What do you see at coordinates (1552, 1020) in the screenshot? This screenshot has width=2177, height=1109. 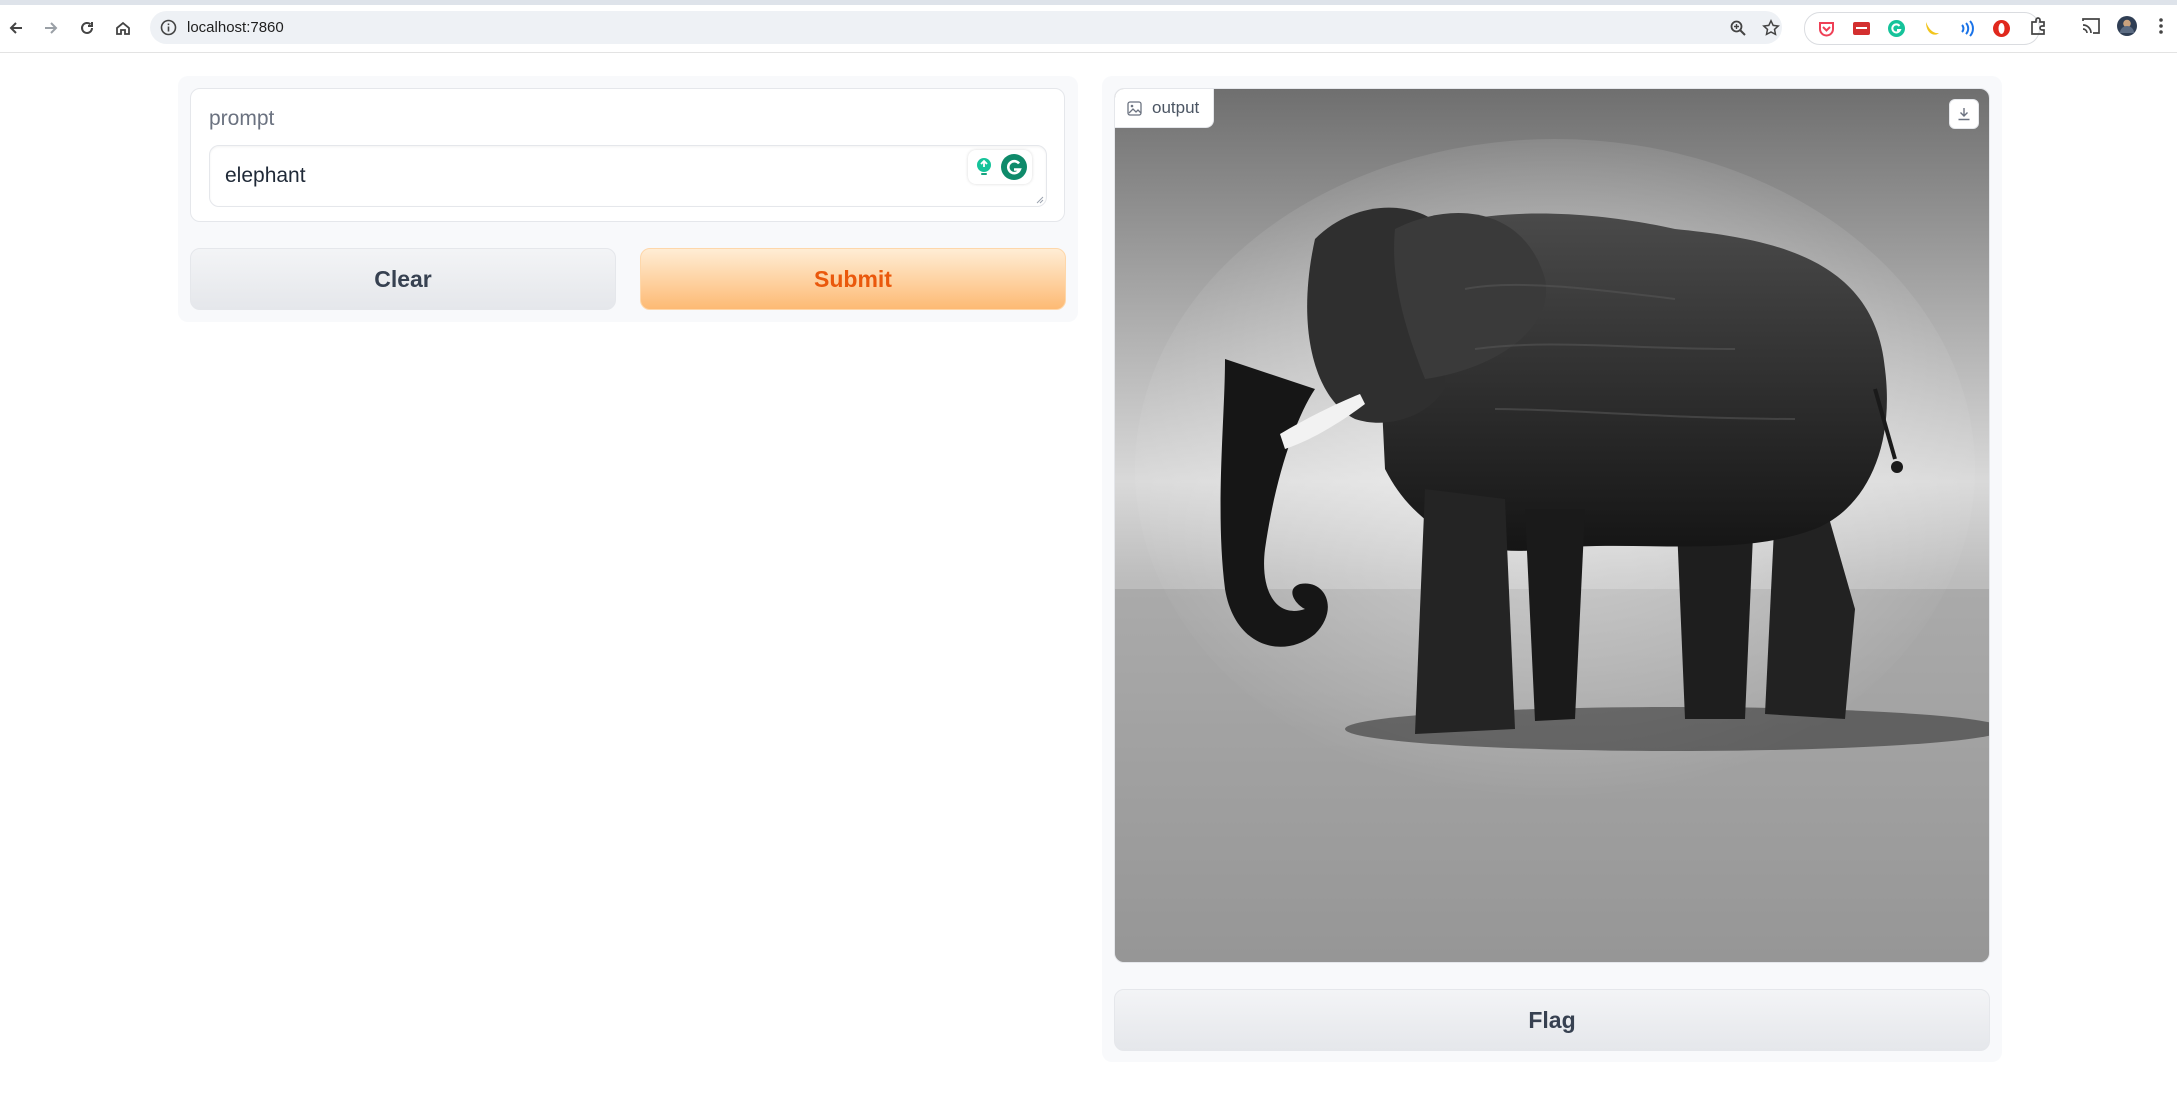 I see `flag-button: Flag` at bounding box center [1552, 1020].